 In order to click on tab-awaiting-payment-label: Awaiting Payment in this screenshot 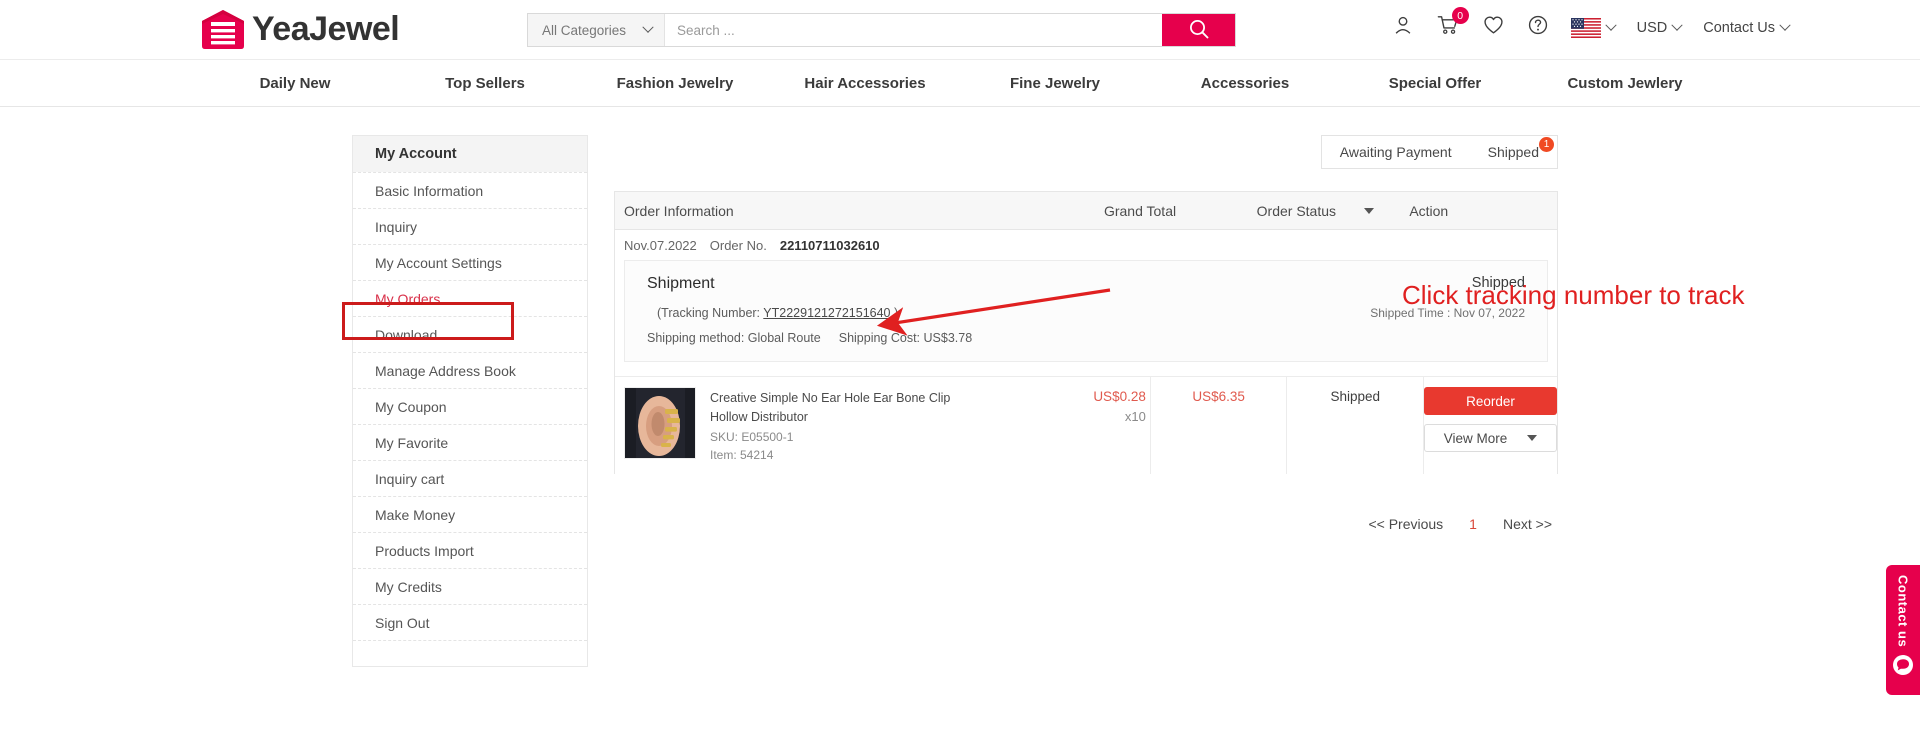, I will do `click(1395, 152)`.